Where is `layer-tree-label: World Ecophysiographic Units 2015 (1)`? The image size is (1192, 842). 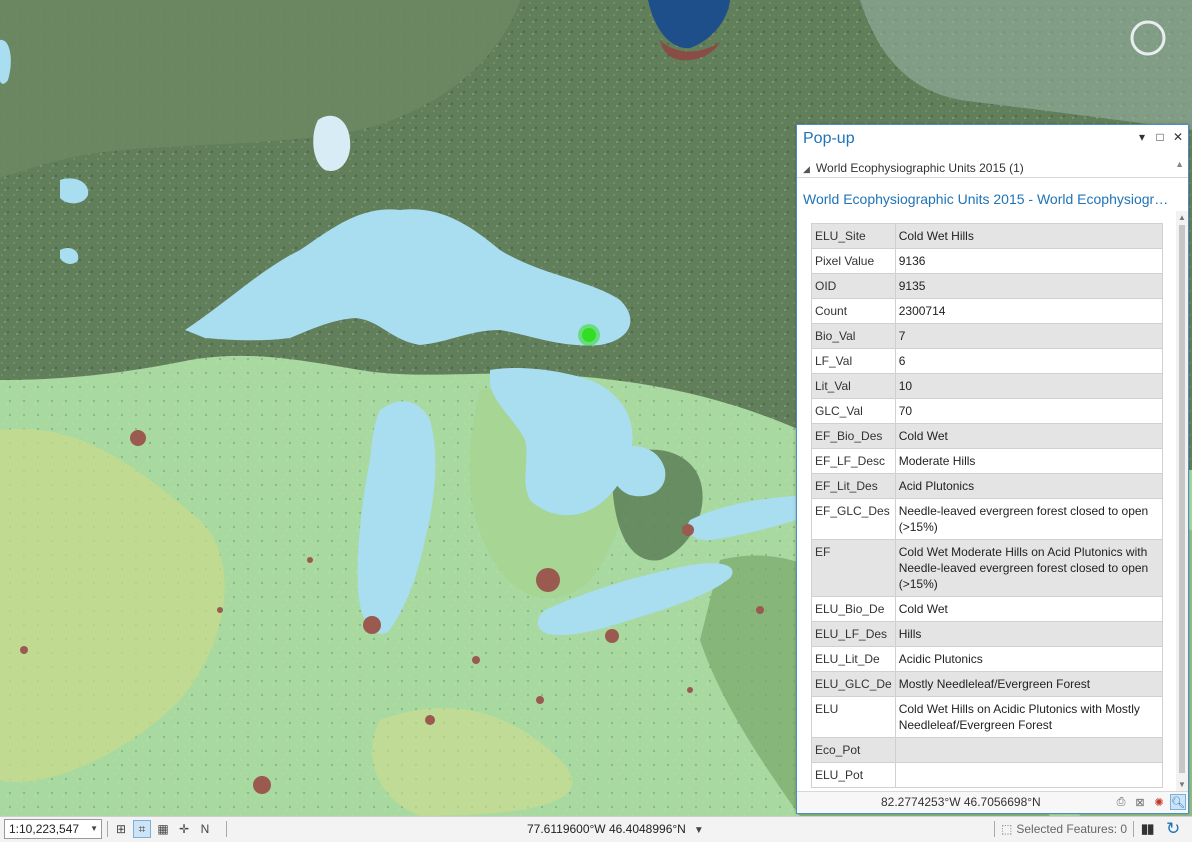
layer-tree-label: World Ecophysiographic Units 2015 (1) is located at coordinates (919, 168).